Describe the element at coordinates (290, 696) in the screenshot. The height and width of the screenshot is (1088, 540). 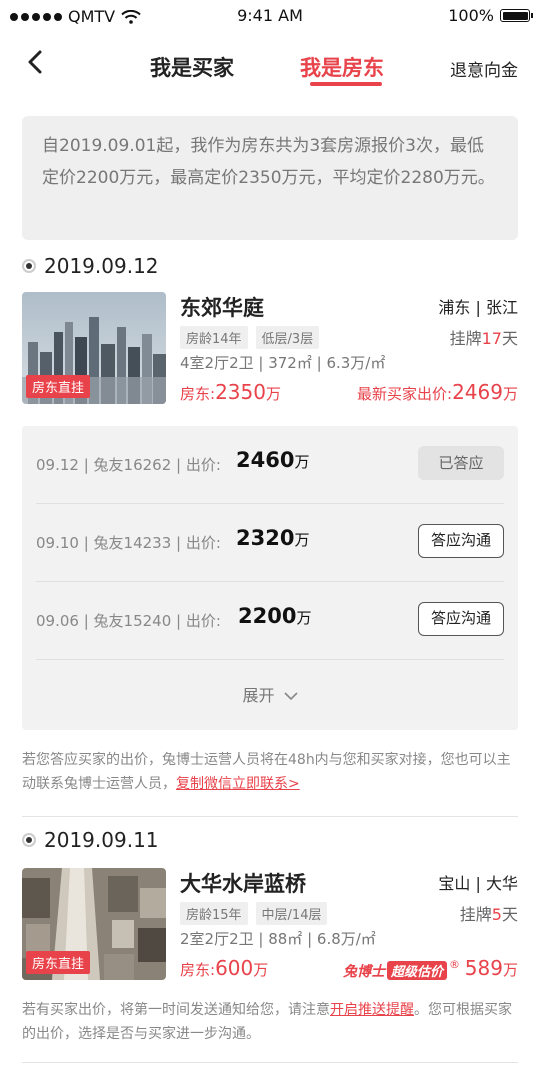
I see `chevron-down-icon` at that location.